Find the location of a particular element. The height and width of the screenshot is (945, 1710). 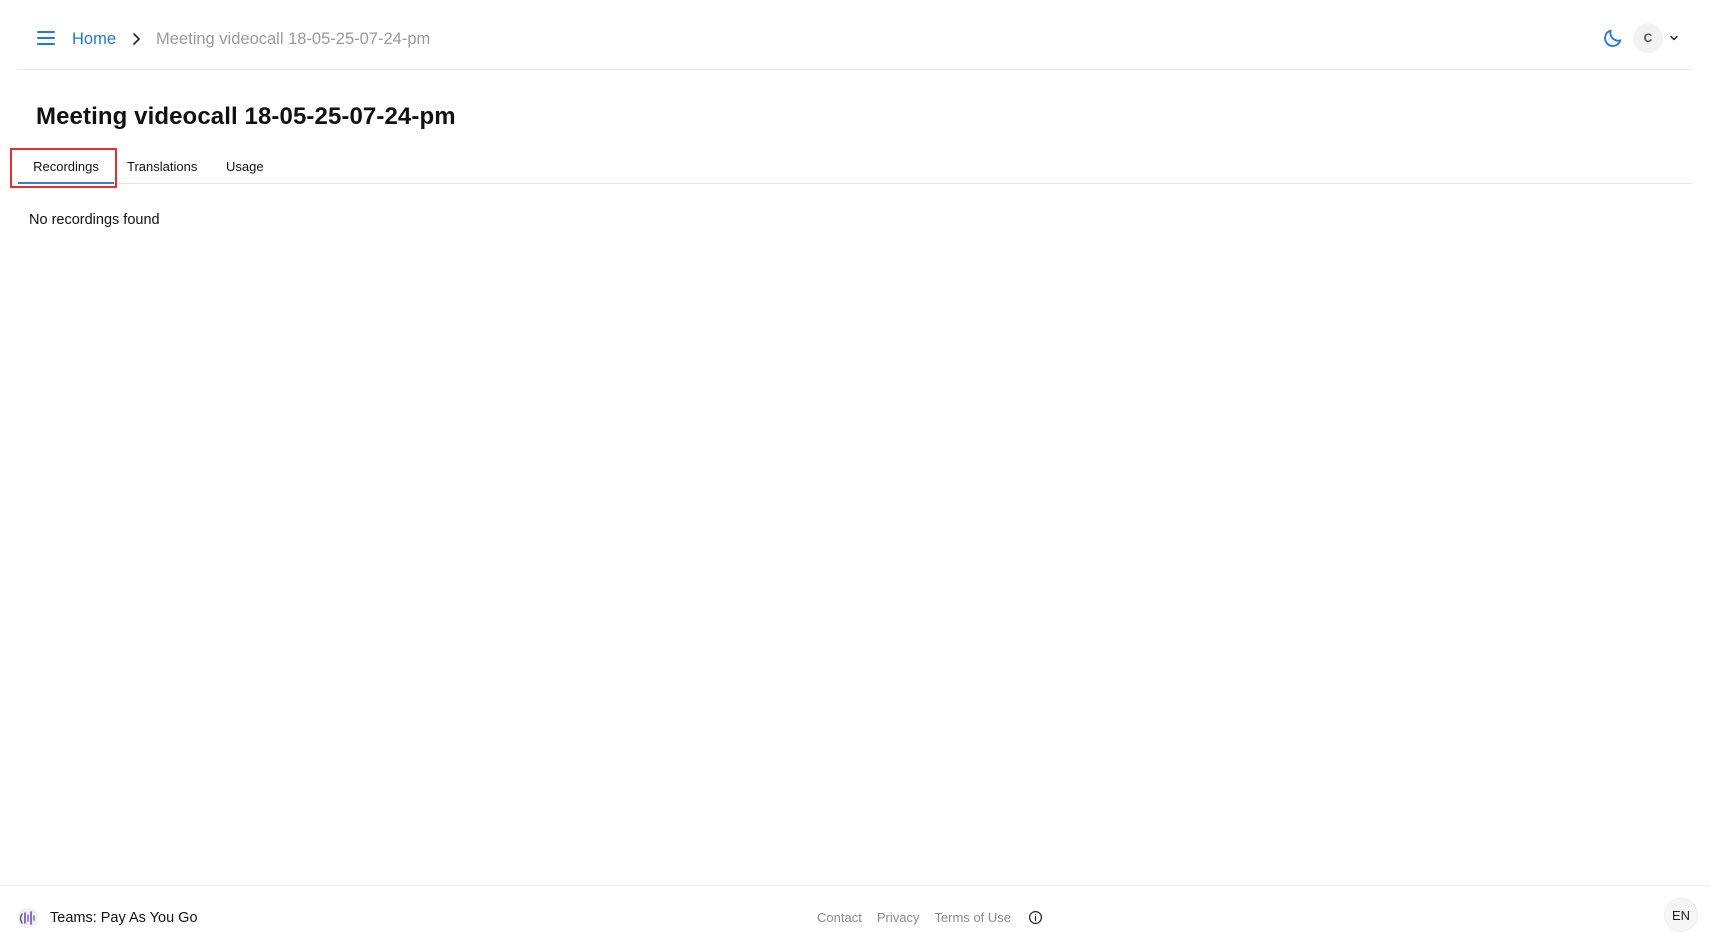

tab-bar: Recordings Translations Usage is located at coordinates (855, 167).